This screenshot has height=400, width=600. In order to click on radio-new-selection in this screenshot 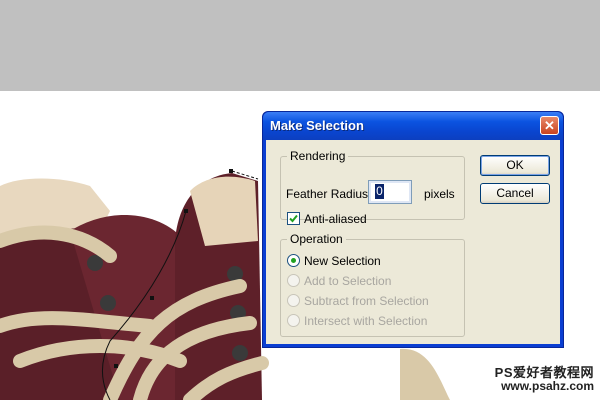, I will do `click(293, 260)`.